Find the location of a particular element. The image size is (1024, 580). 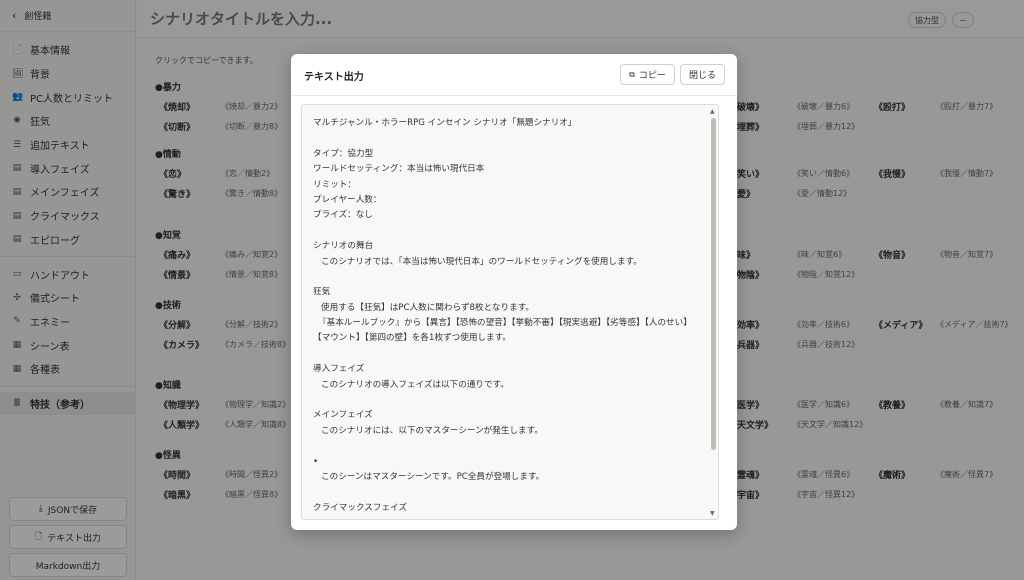

output-line: 狂気 is located at coordinates (322, 292).